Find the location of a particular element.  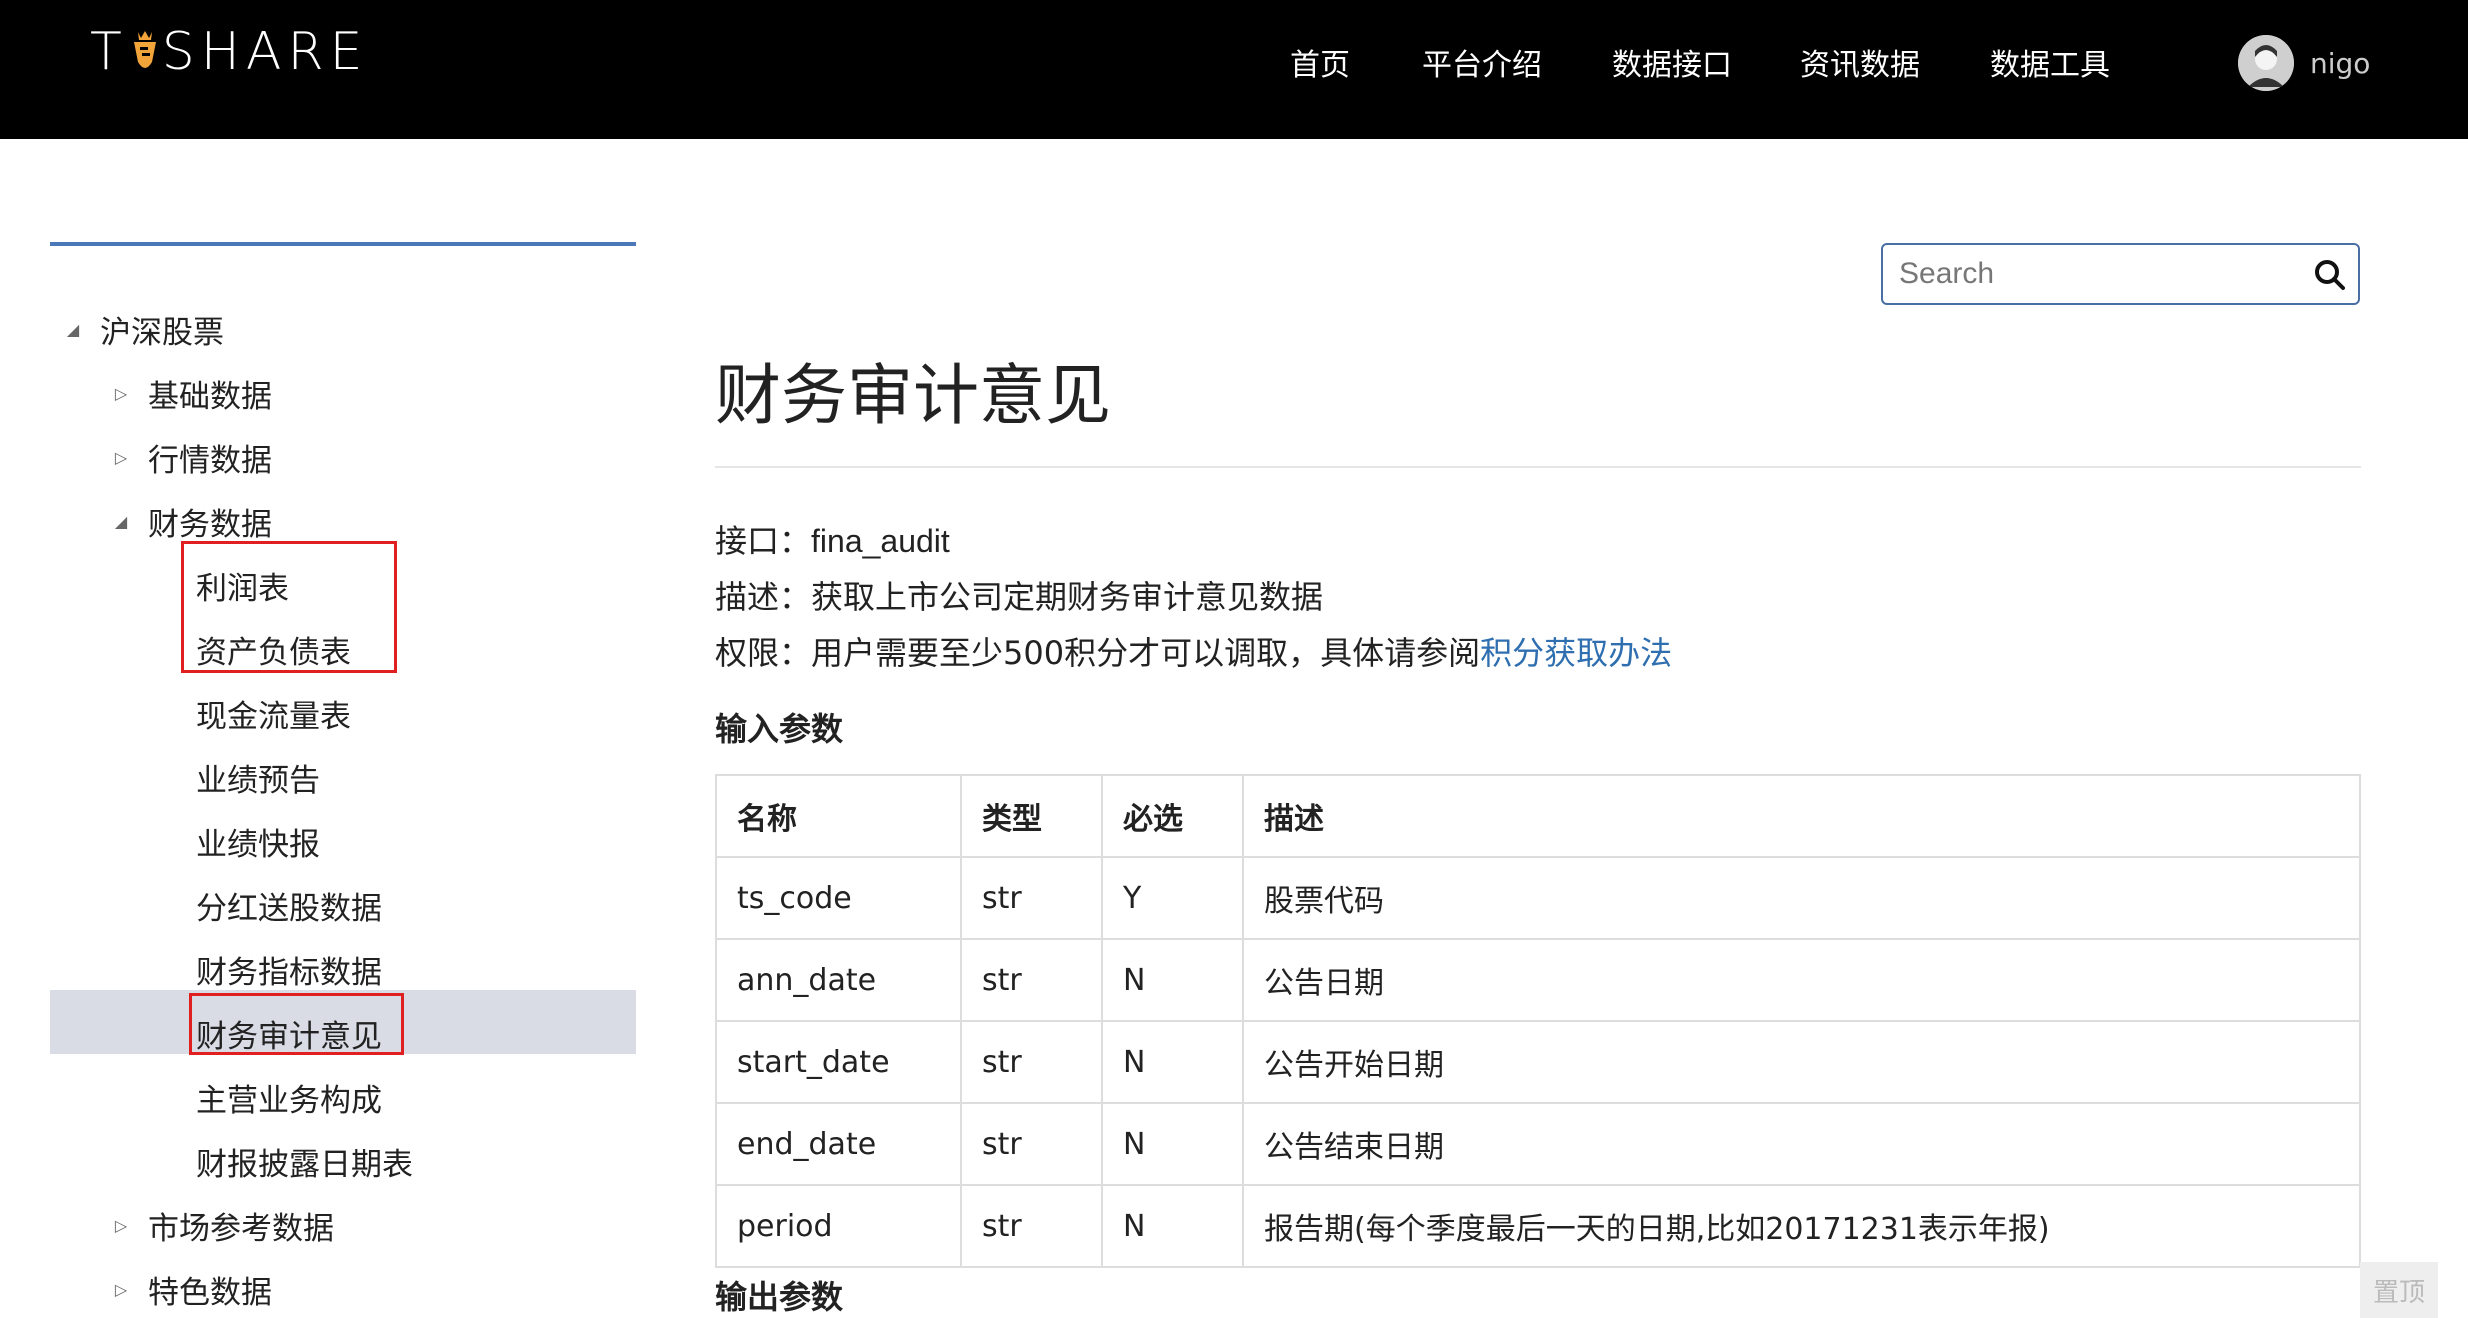

table-cell: ann_date is located at coordinates (838, 980).